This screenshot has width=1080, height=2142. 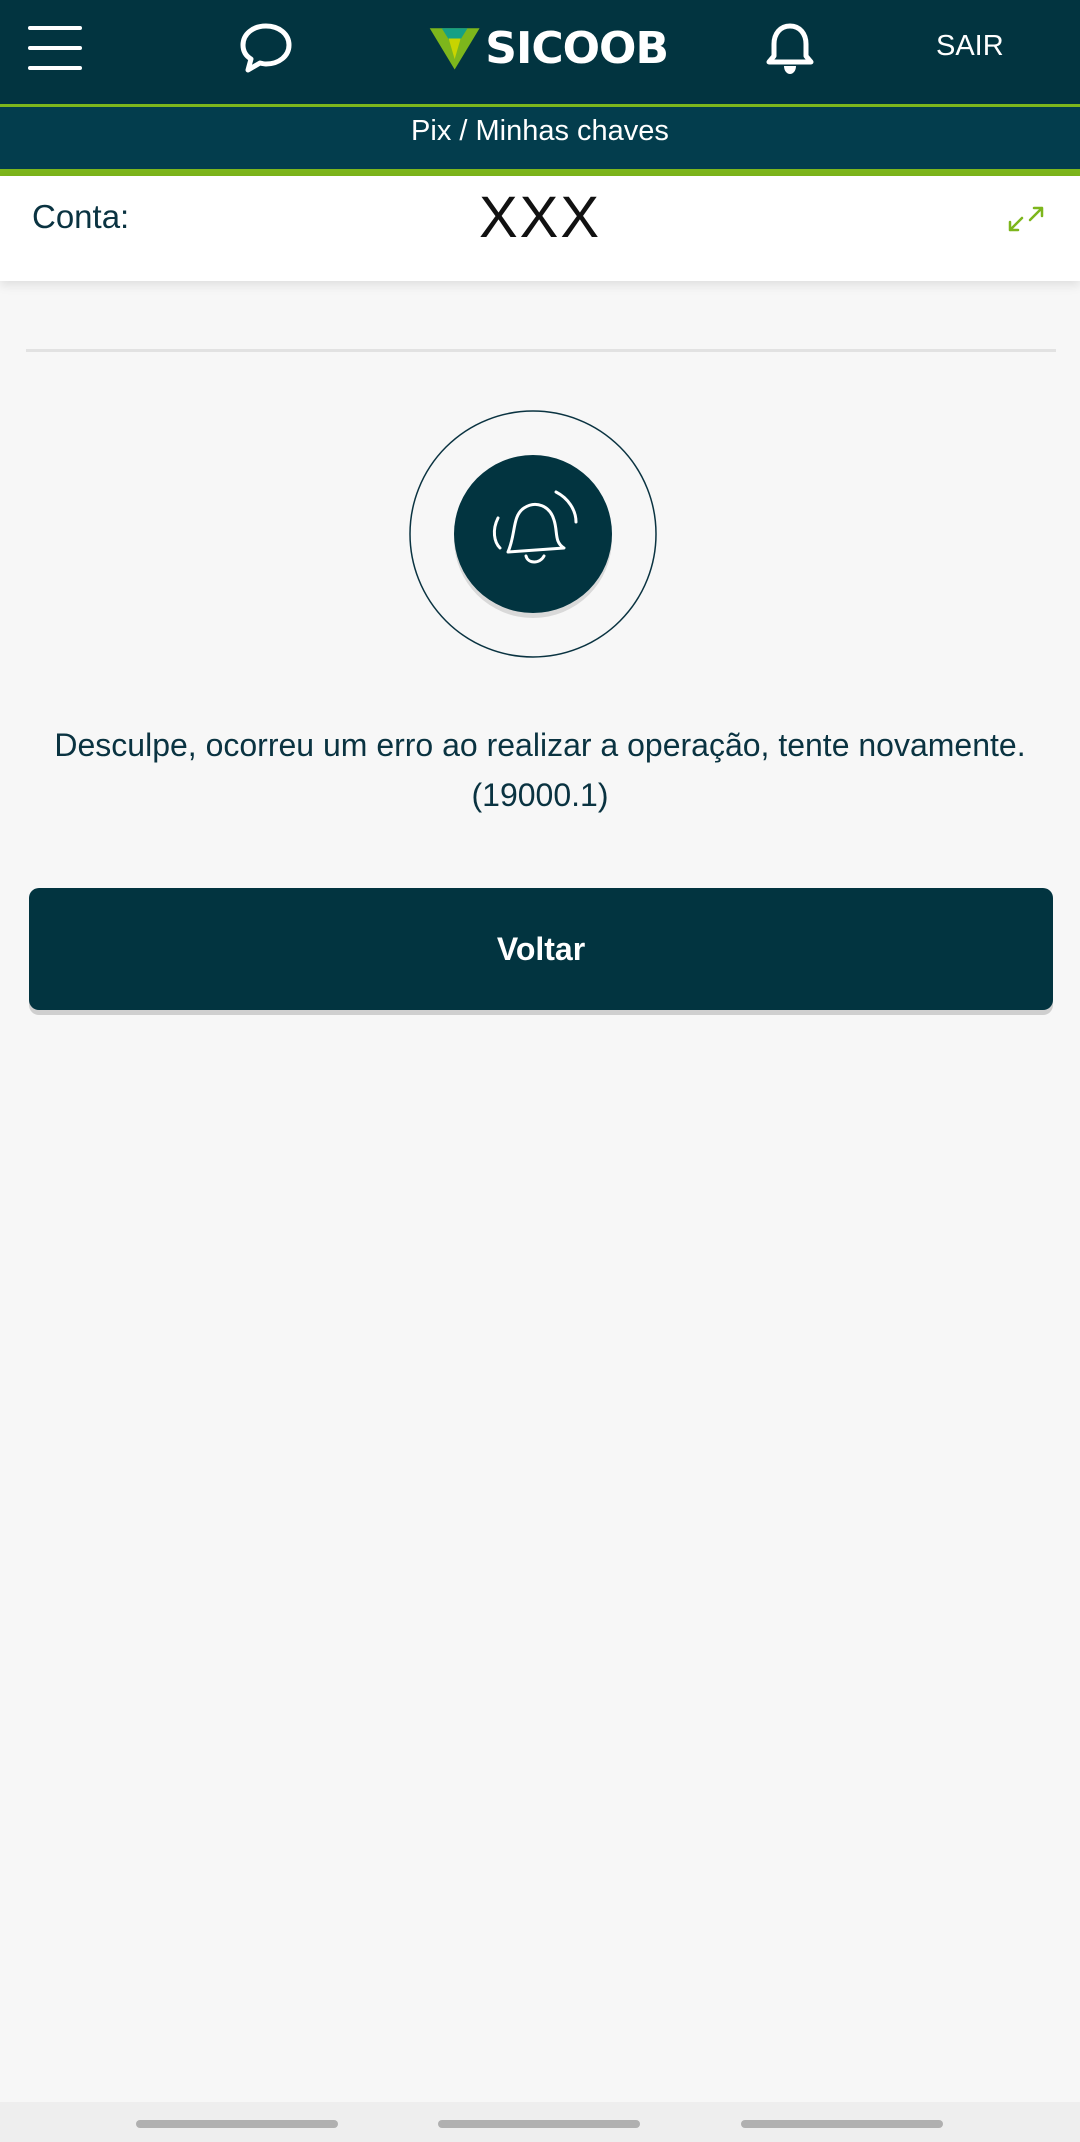 What do you see at coordinates (541, 949) in the screenshot?
I see `back-button: Voltar` at bounding box center [541, 949].